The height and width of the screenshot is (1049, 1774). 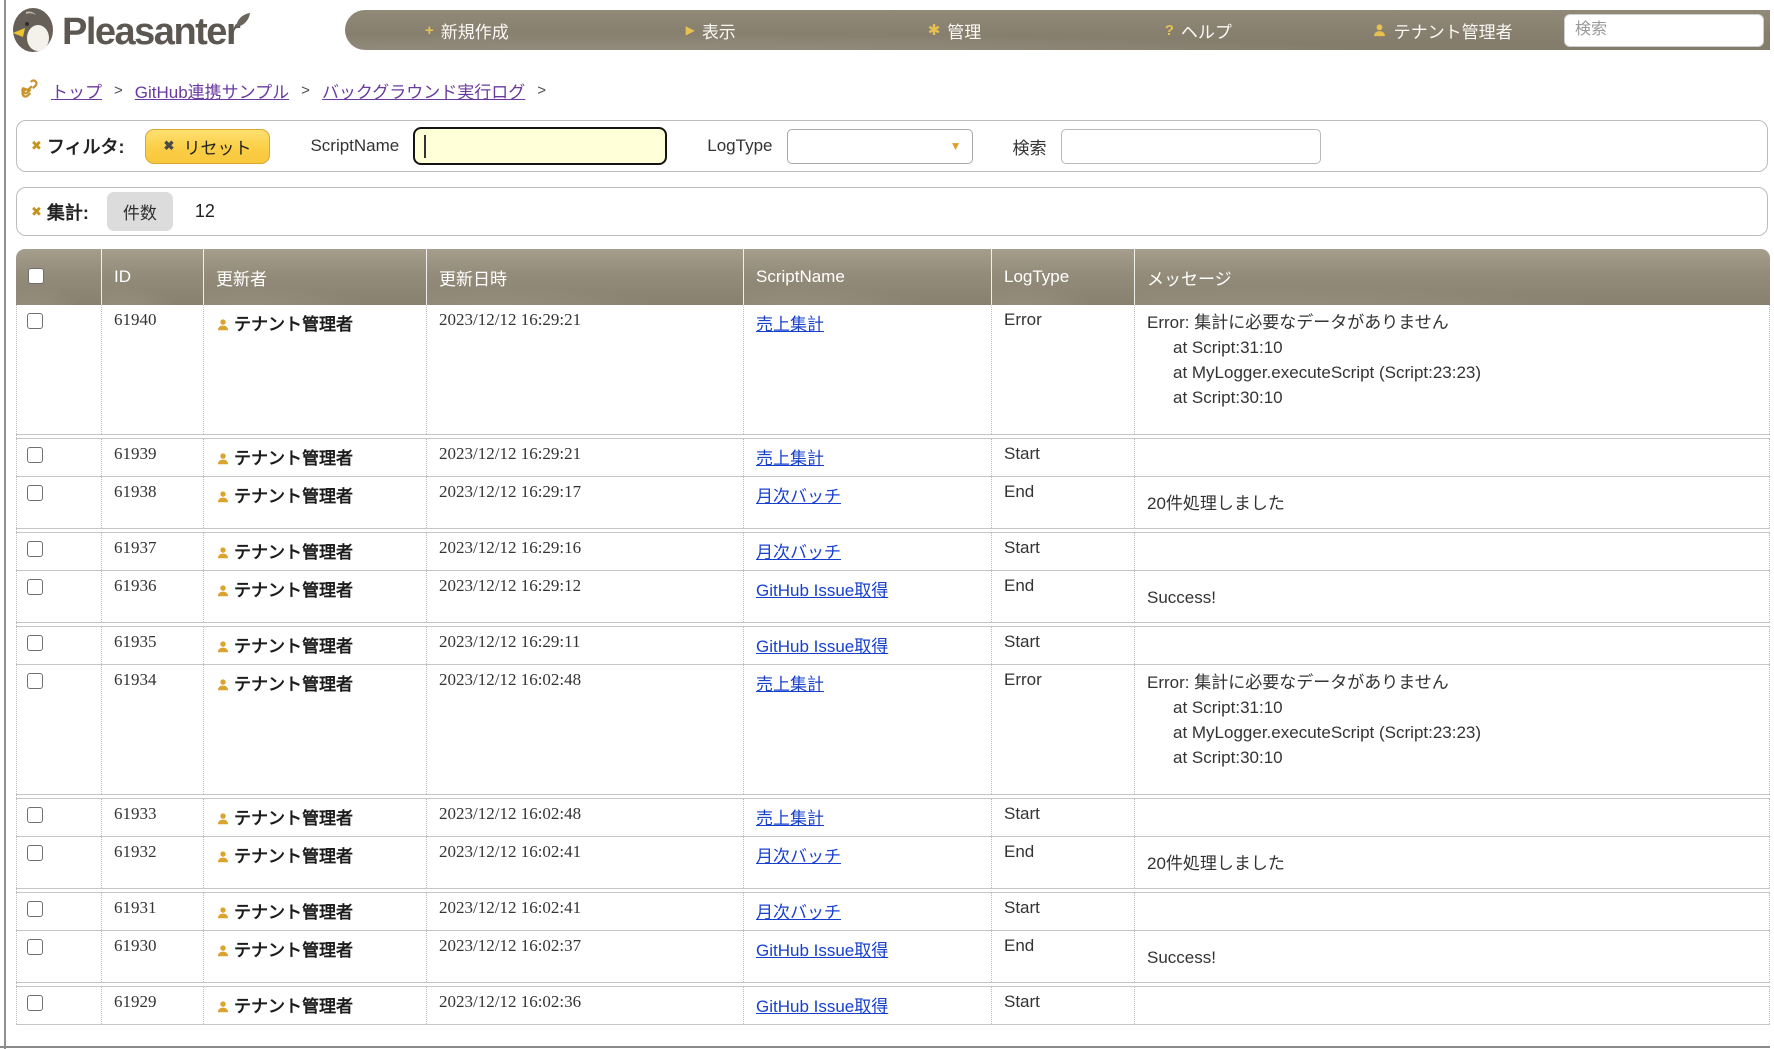 What do you see at coordinates (1664, 30) in the screenshot?
I see `global-search-input` at bounding box center [1664, 30].